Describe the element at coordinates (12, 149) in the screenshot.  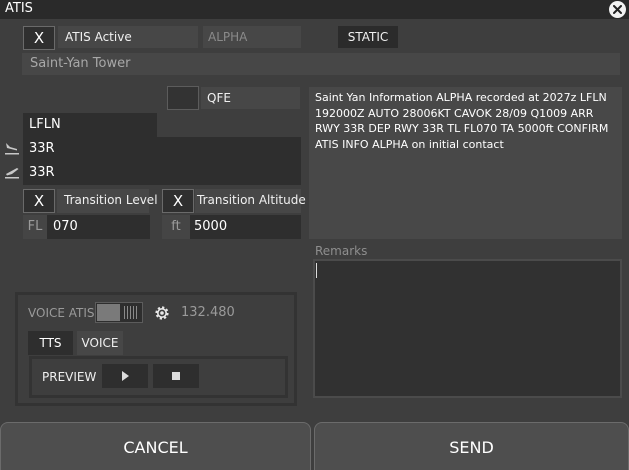
I see `plane-landing-icon` at that location.